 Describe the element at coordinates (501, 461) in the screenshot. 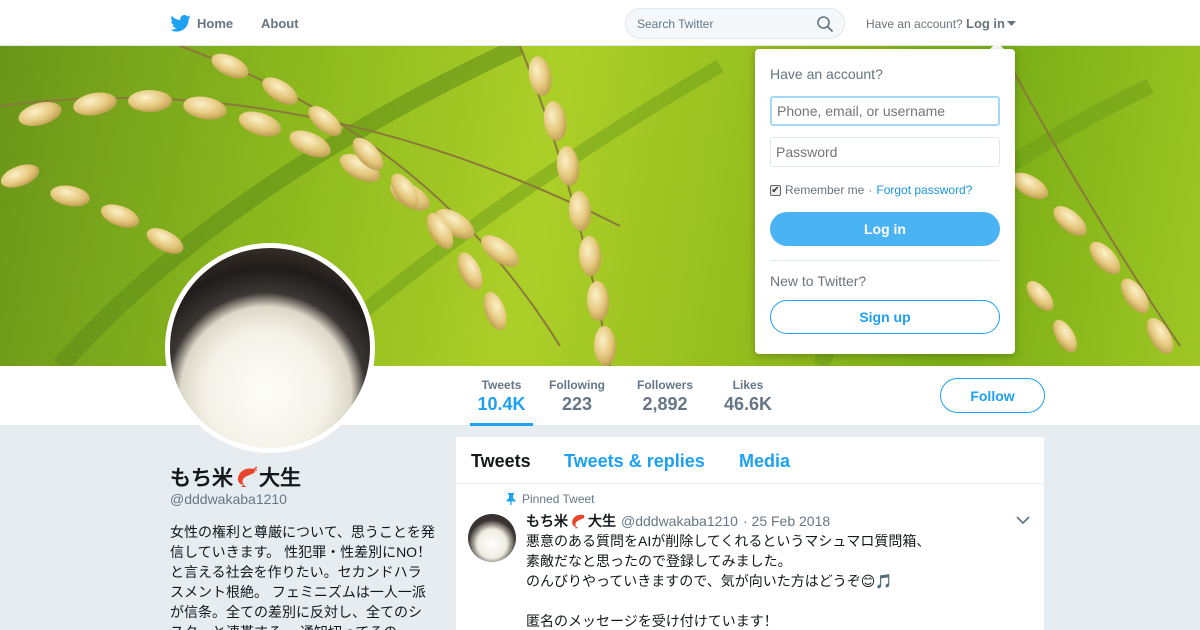

I see `tab-tweets: Tweets` at that location.